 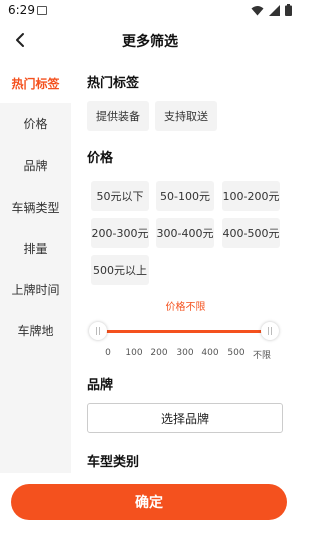 What do you see at coordinates (21, 10) in the screenshot?
I see `status-time: 6:29` at bounding box center [21, 10].